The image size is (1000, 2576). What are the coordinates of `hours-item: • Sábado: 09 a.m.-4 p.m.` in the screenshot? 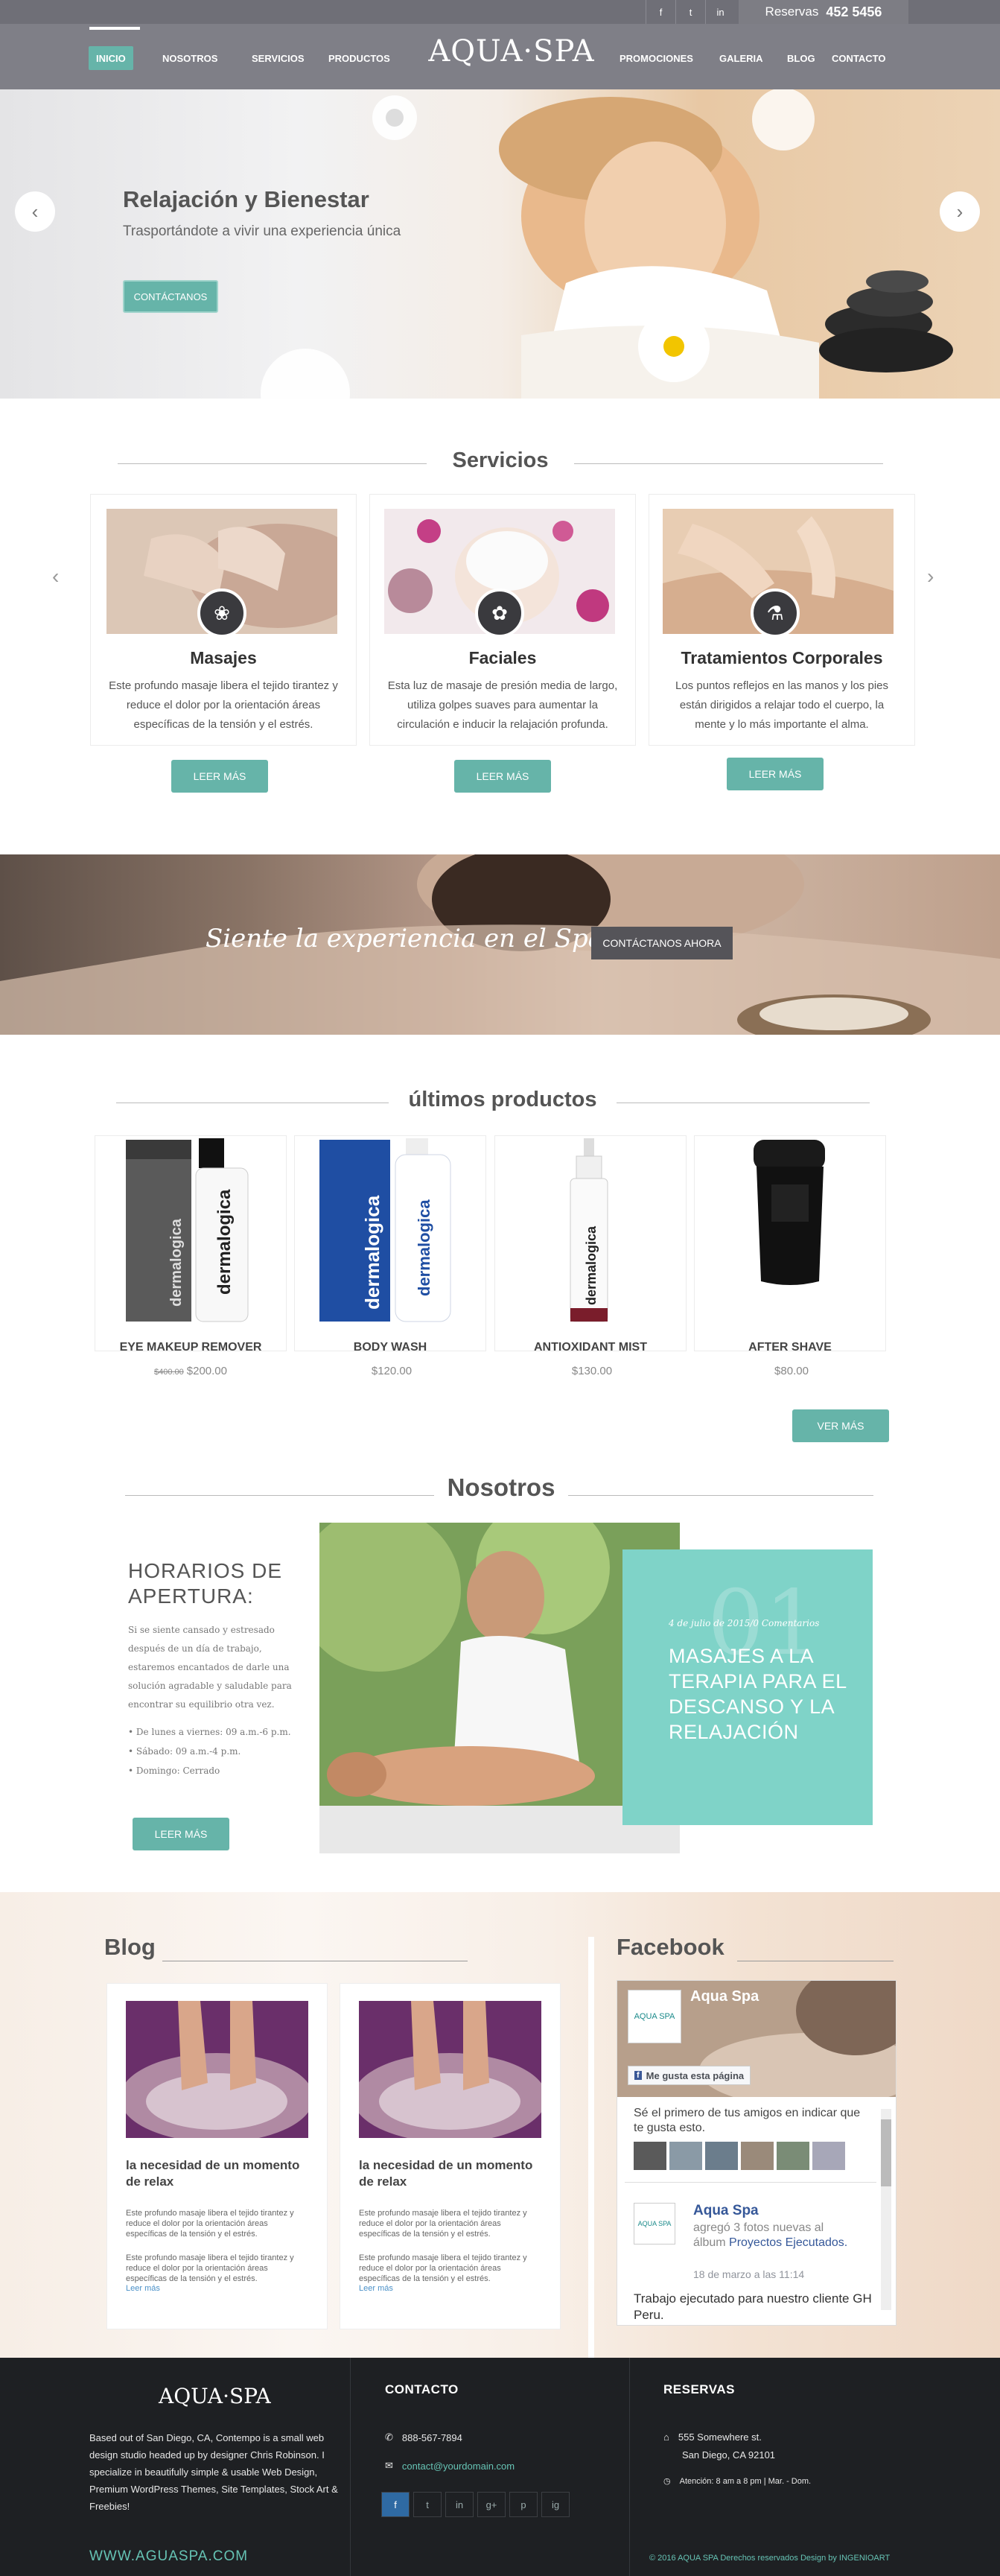 It's located at (184, 1752).